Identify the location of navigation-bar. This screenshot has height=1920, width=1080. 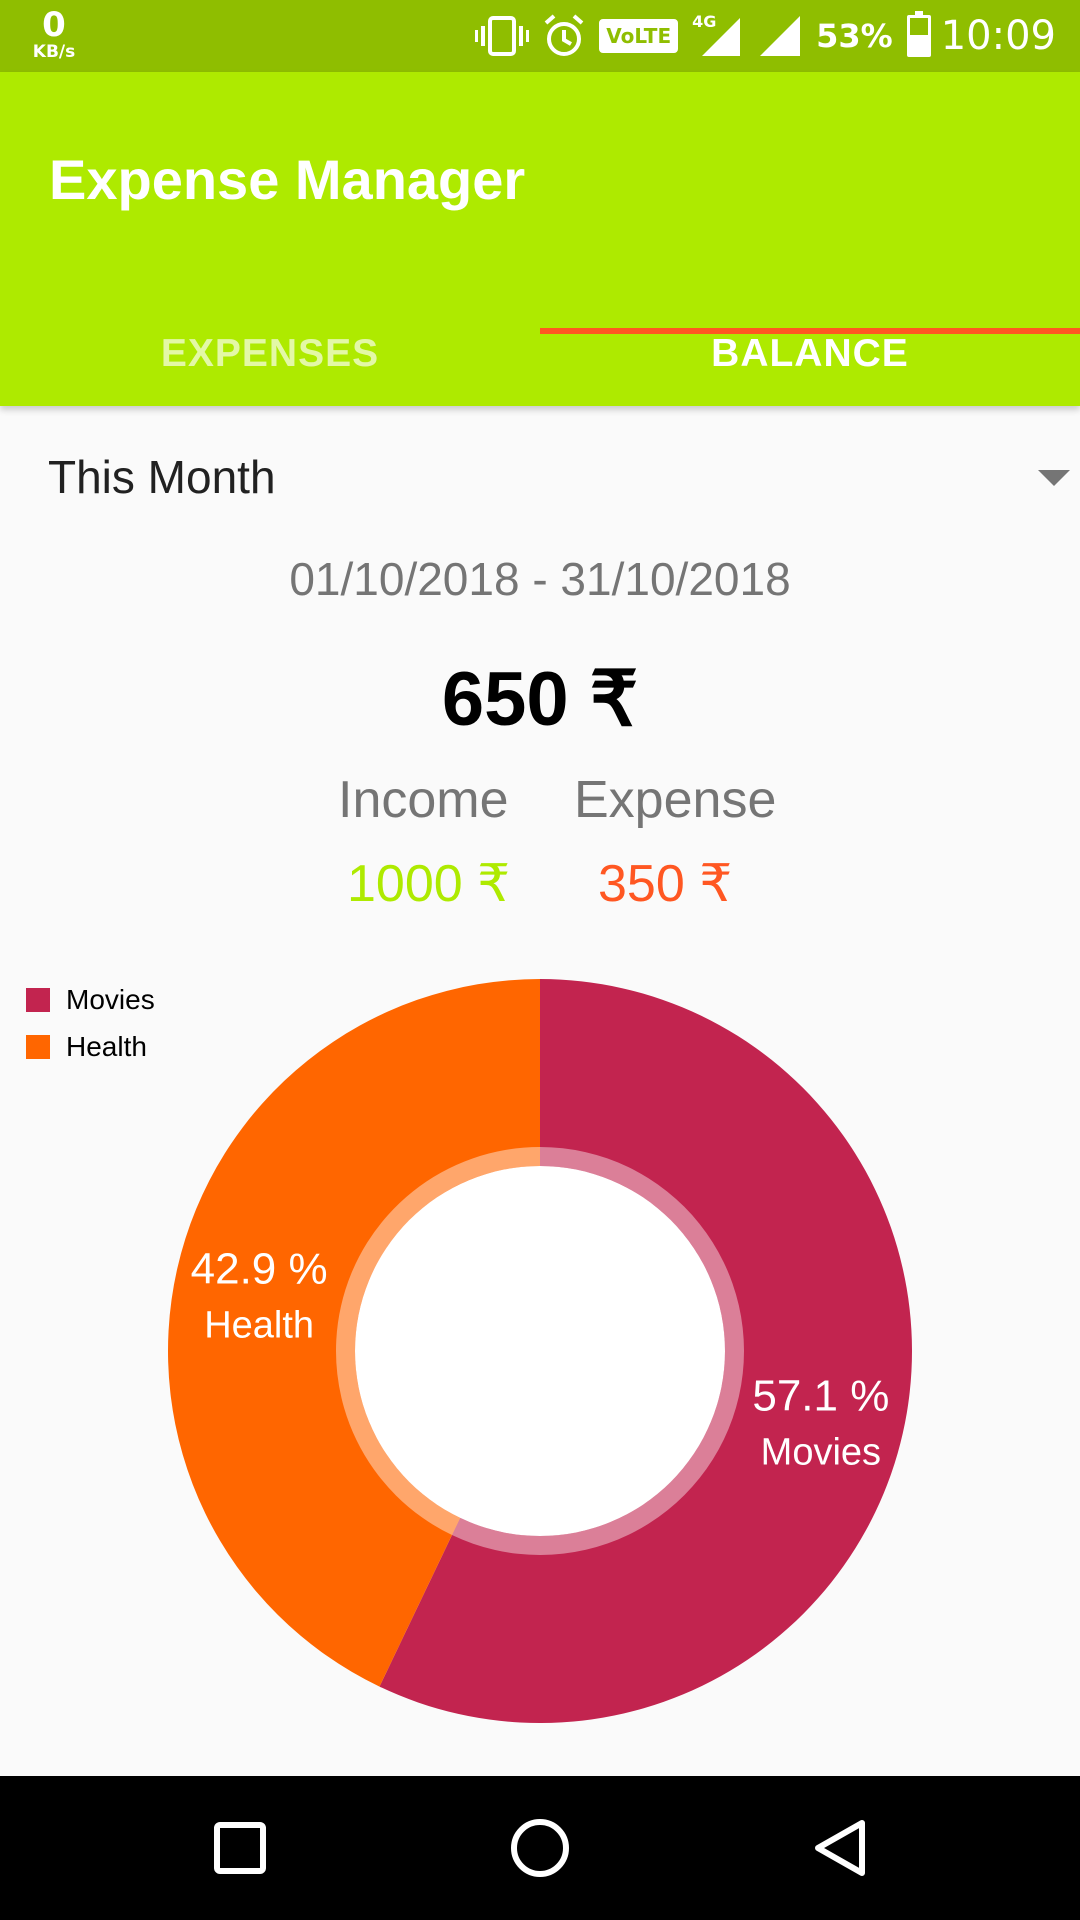
(540, 1848).